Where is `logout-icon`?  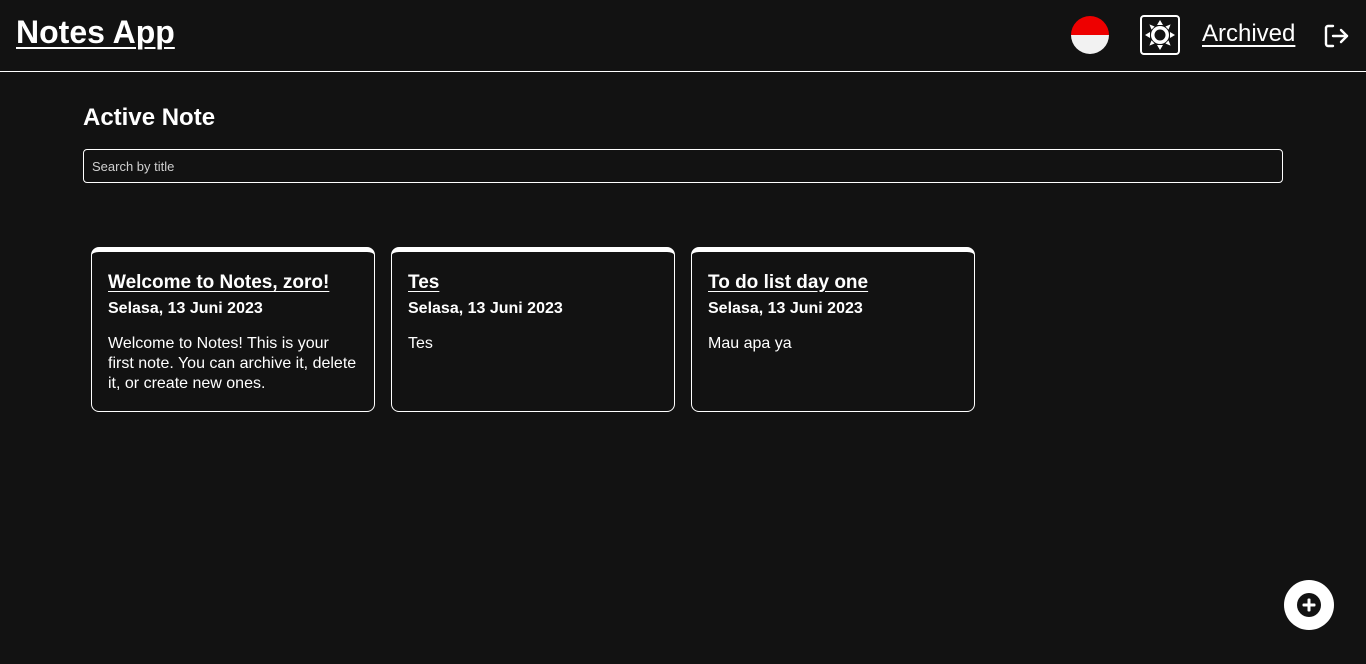 logout-icon is located at coordinates (1336, 36).